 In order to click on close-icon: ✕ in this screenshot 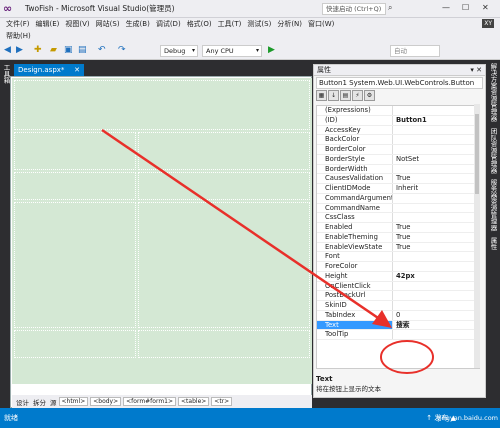, I will do `click(77, 70)`.